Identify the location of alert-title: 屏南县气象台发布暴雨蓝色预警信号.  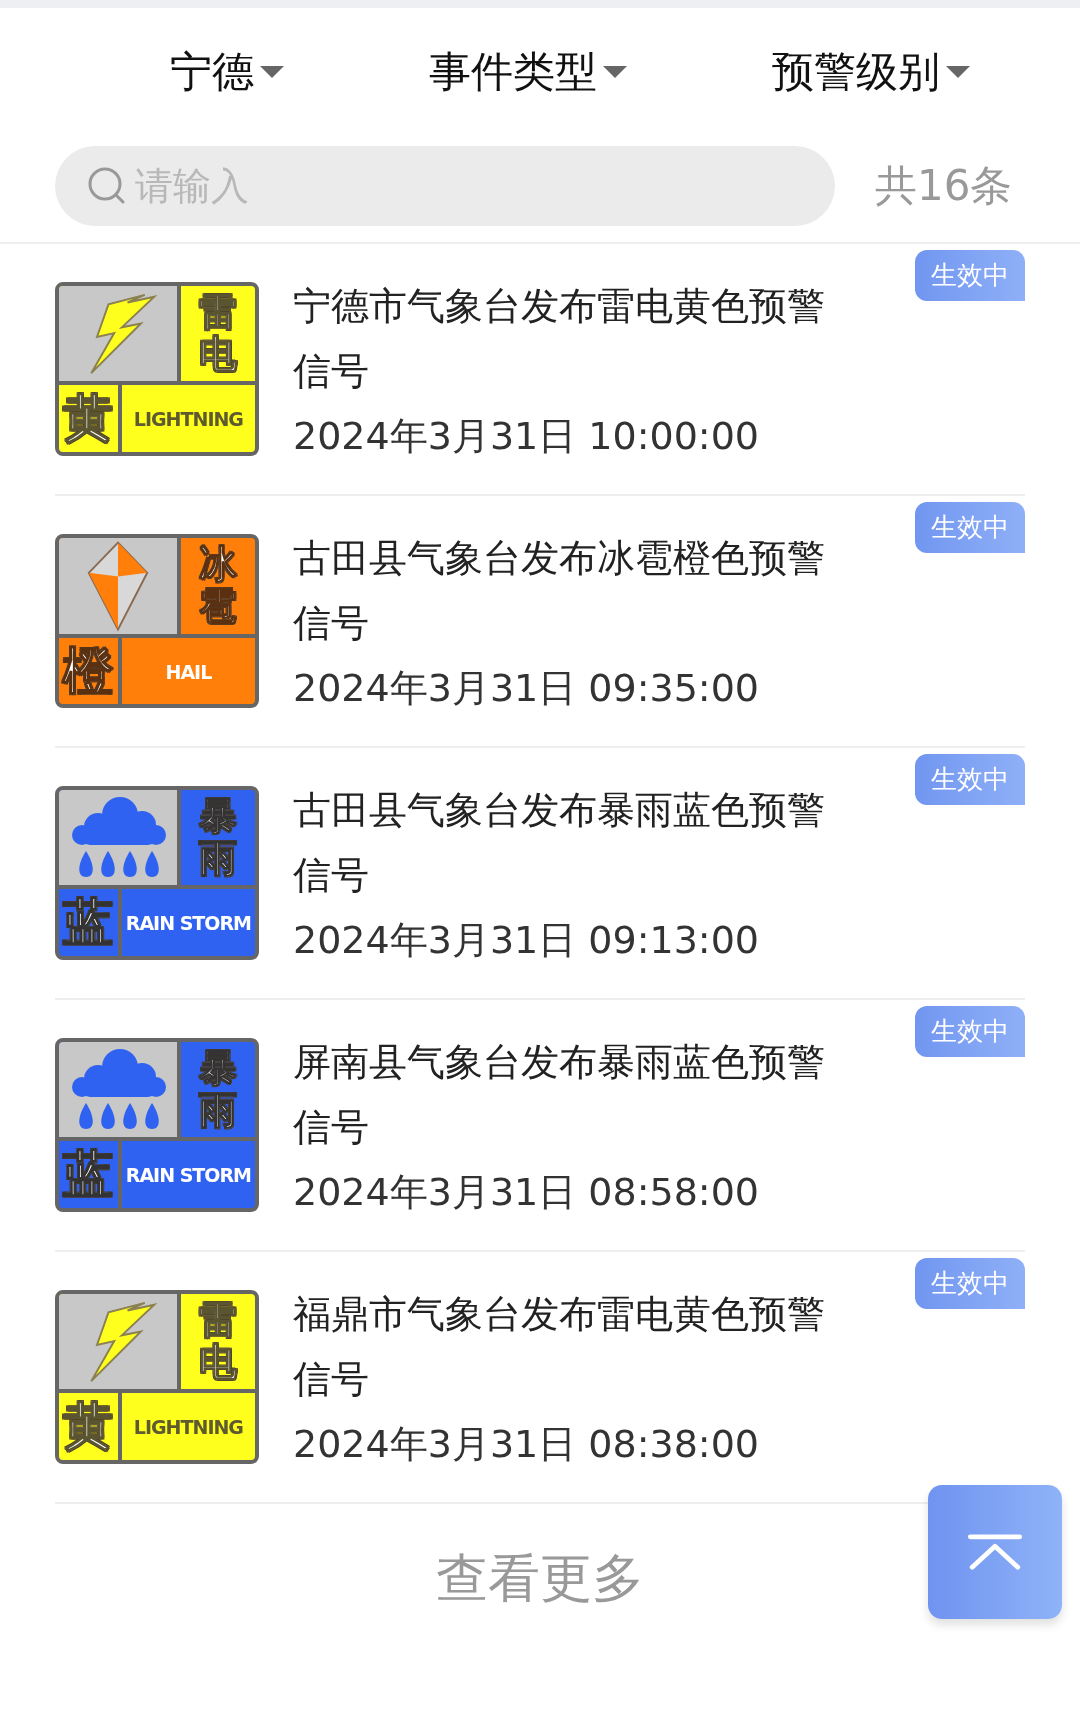
(567, 1094).